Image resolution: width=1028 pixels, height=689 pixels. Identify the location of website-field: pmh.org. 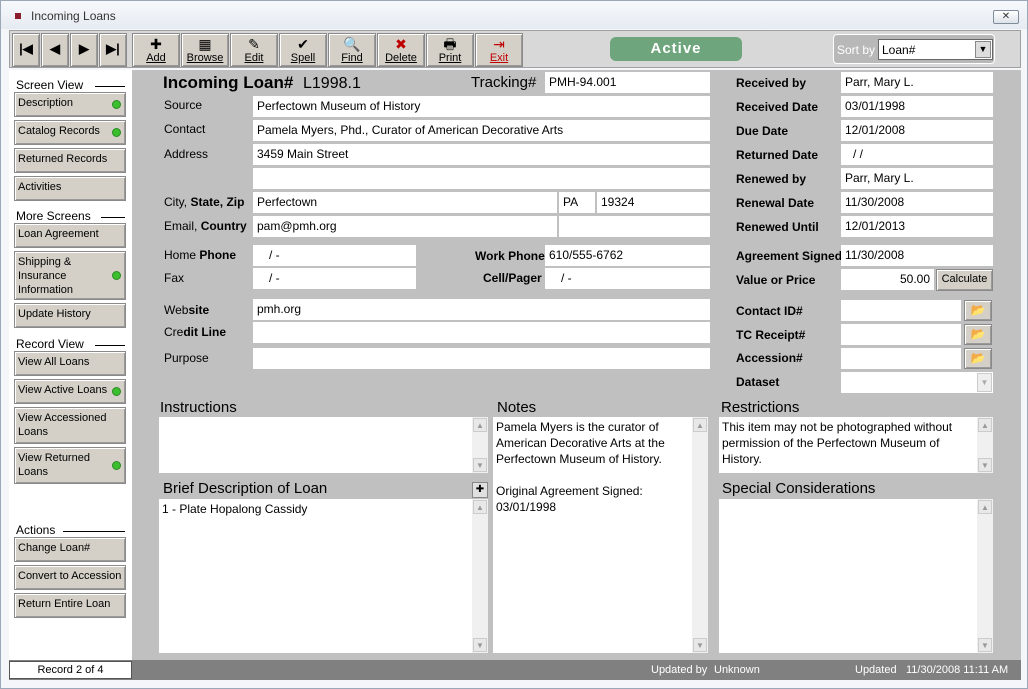
(481, 309).